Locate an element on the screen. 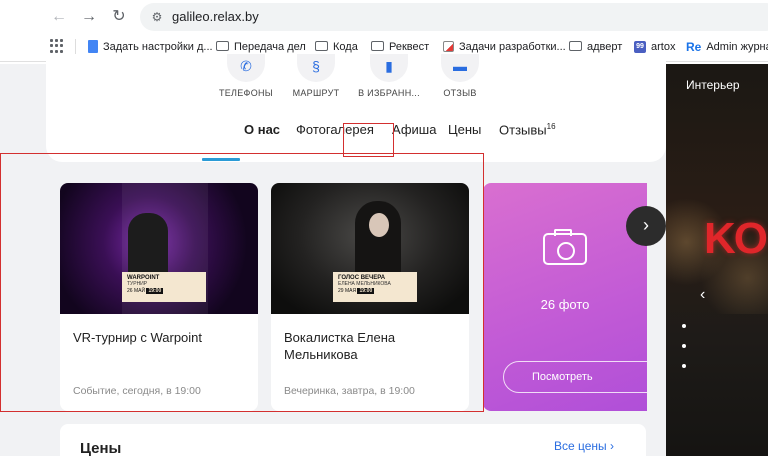 The image size is (768, 456). photo-gallery-card: 26 фото Посмотреть is located at coordinates (565, 297).